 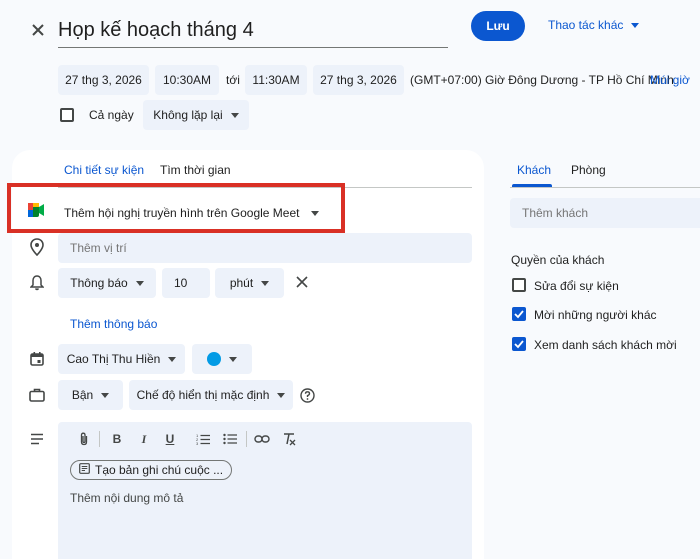 I want to click on to-label: tới, so click(x=233, y=80).